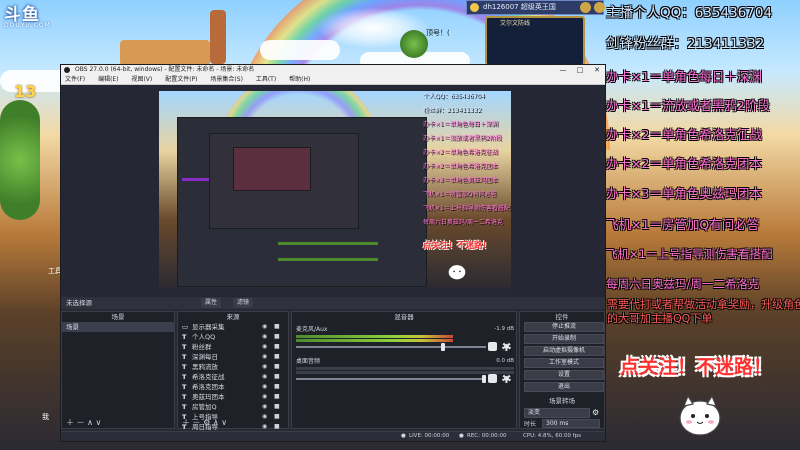 The height and width of the screenshot is (450, 800). I want to click on source-settings-icon: ⚙, so click(206, 422).